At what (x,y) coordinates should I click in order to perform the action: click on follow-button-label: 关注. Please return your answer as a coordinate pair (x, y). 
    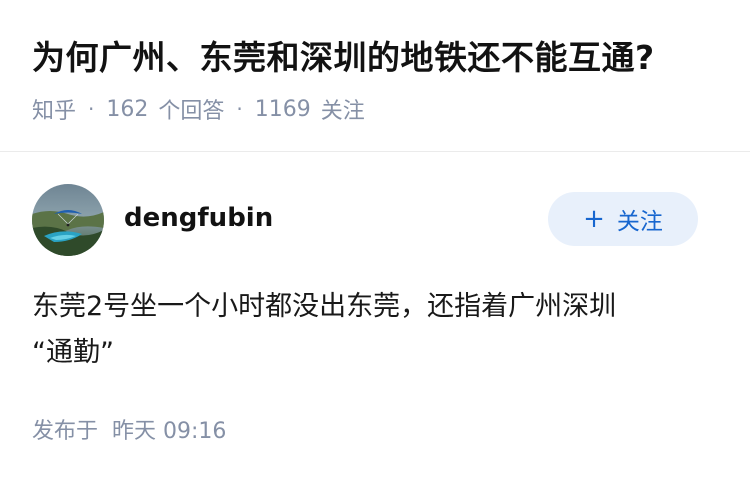
    Looking at the image, I should click on (639, 222).